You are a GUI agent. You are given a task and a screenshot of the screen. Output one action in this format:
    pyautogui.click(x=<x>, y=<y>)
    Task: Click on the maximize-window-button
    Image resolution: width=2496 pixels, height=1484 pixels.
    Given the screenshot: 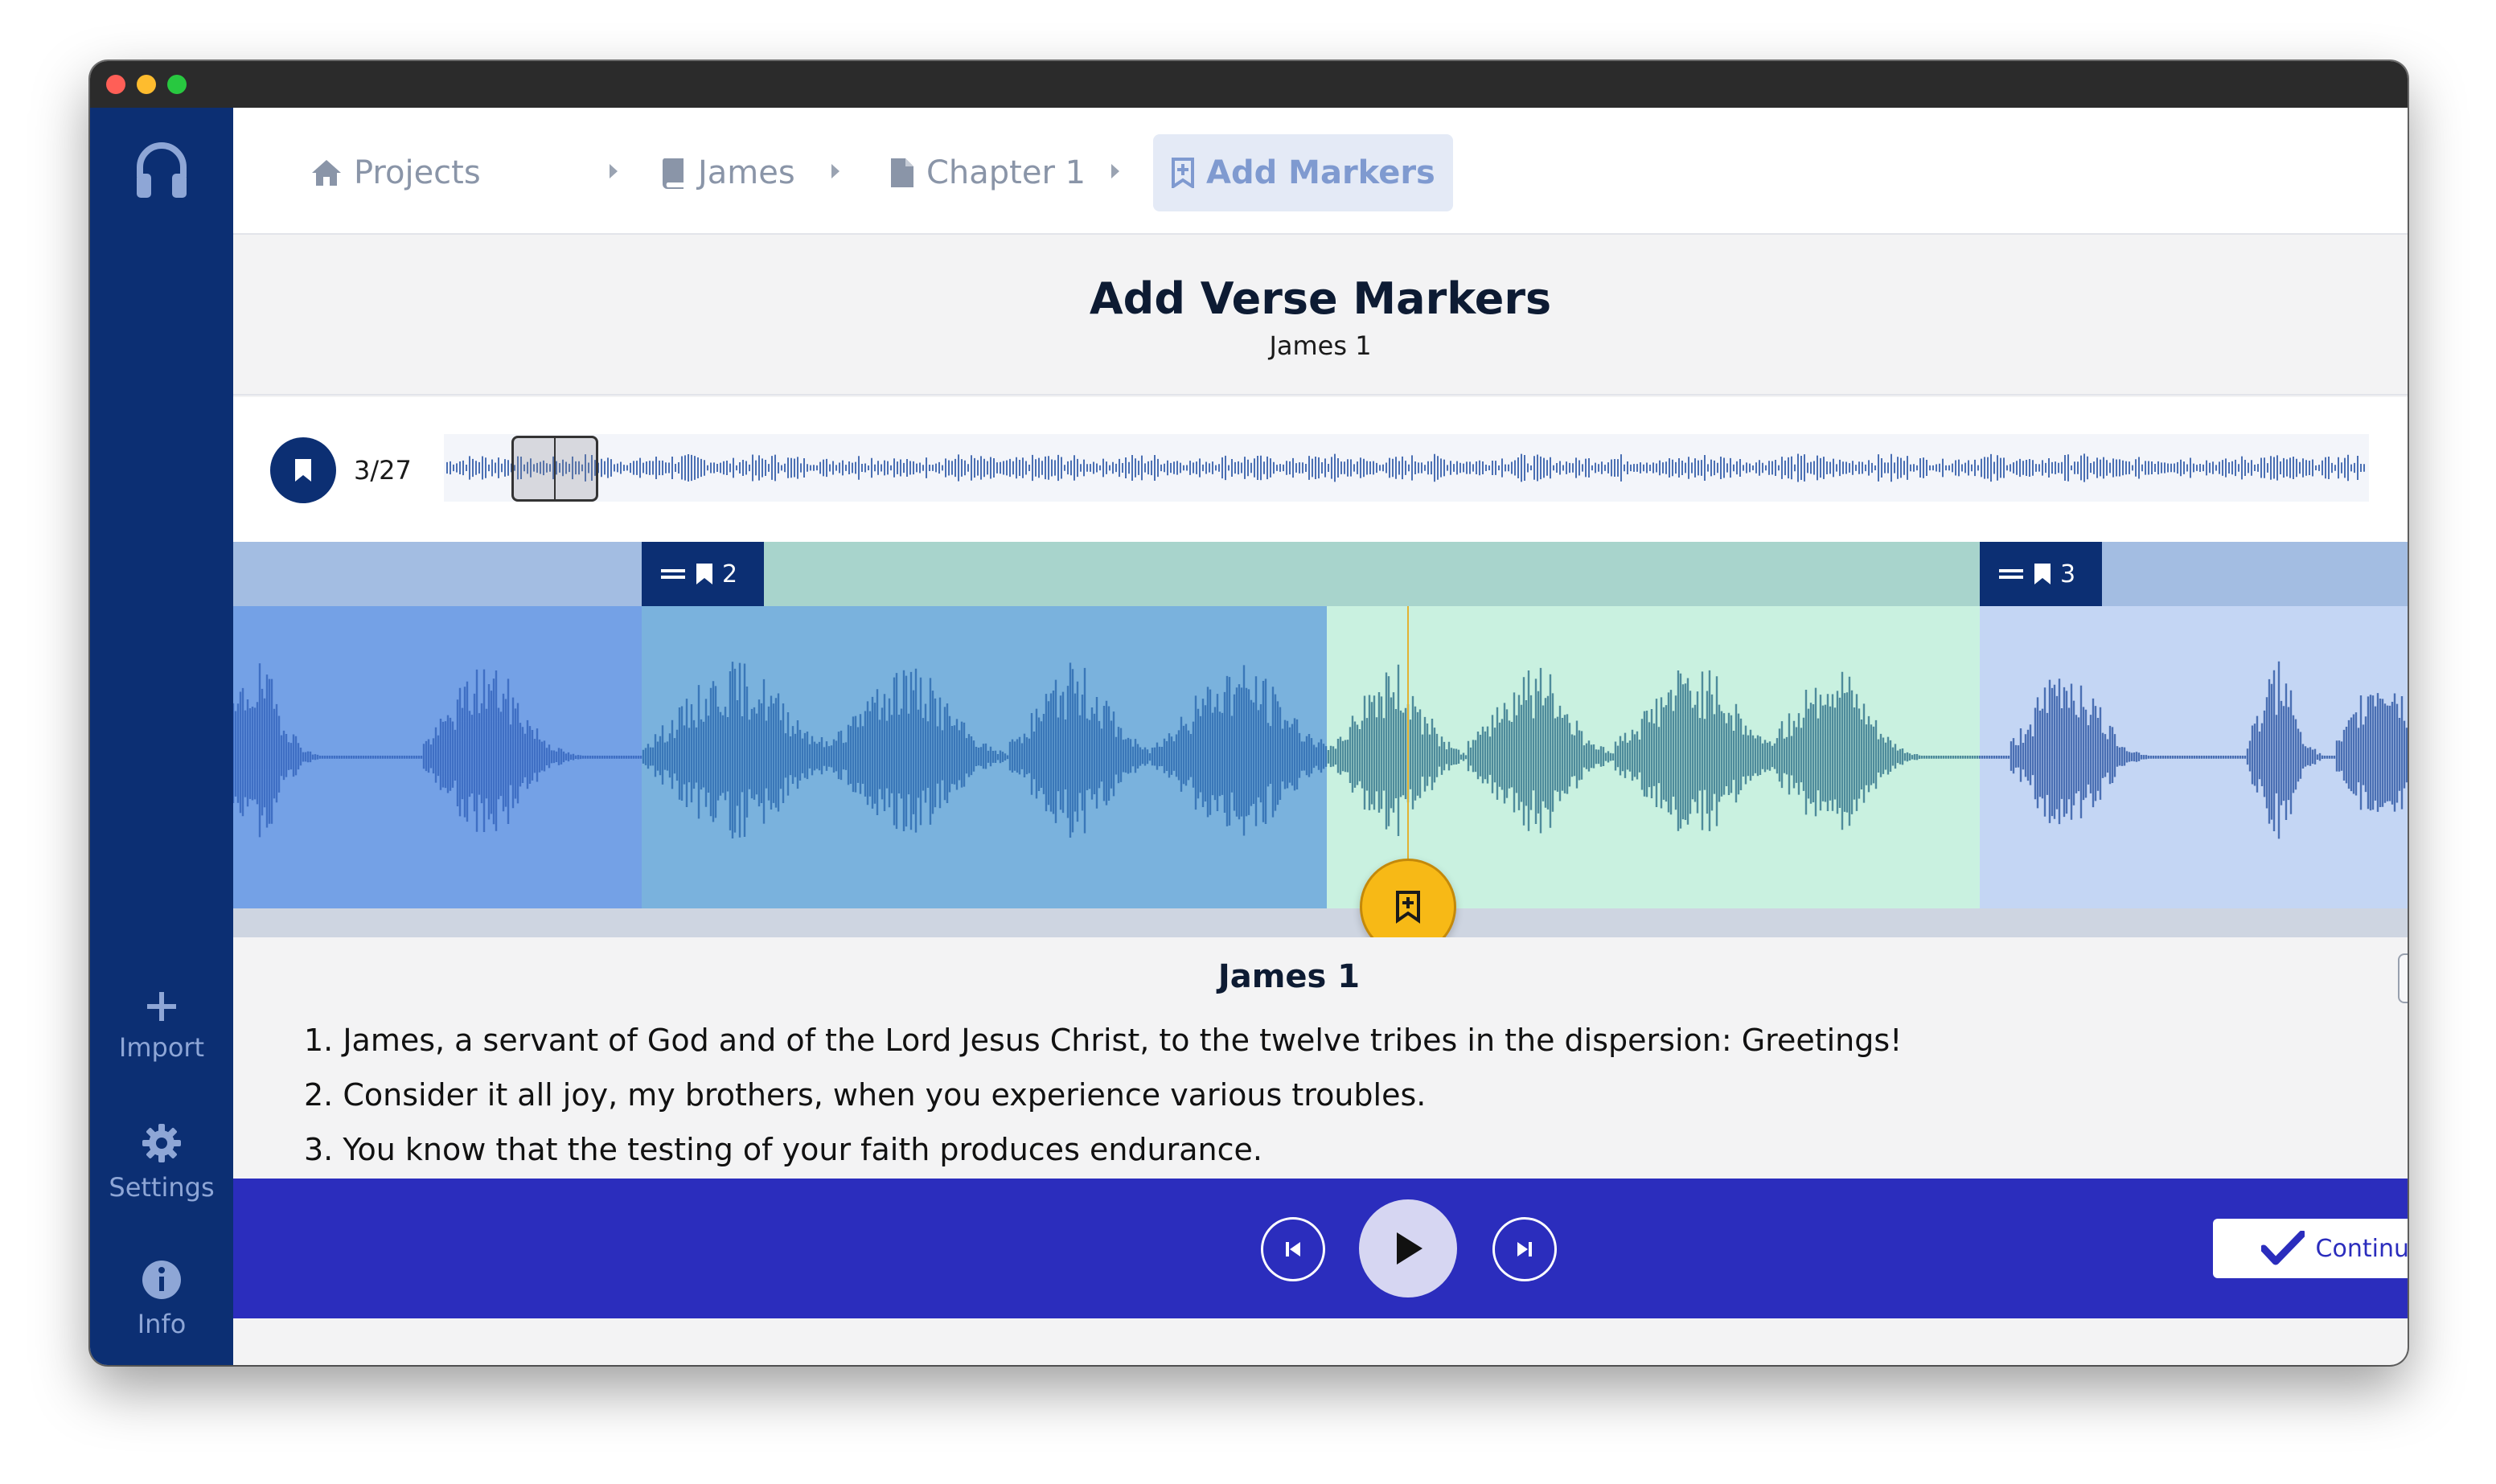 What is the action you would take?
    pyautogui.click(x=177, y=85)
    